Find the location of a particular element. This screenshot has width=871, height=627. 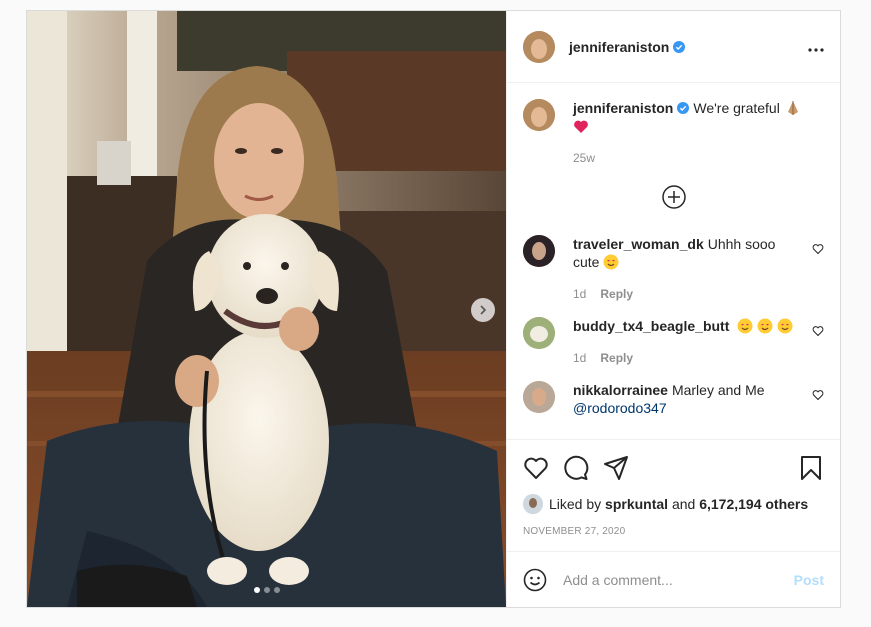

heart-icon is located at coordinates (536, 468).